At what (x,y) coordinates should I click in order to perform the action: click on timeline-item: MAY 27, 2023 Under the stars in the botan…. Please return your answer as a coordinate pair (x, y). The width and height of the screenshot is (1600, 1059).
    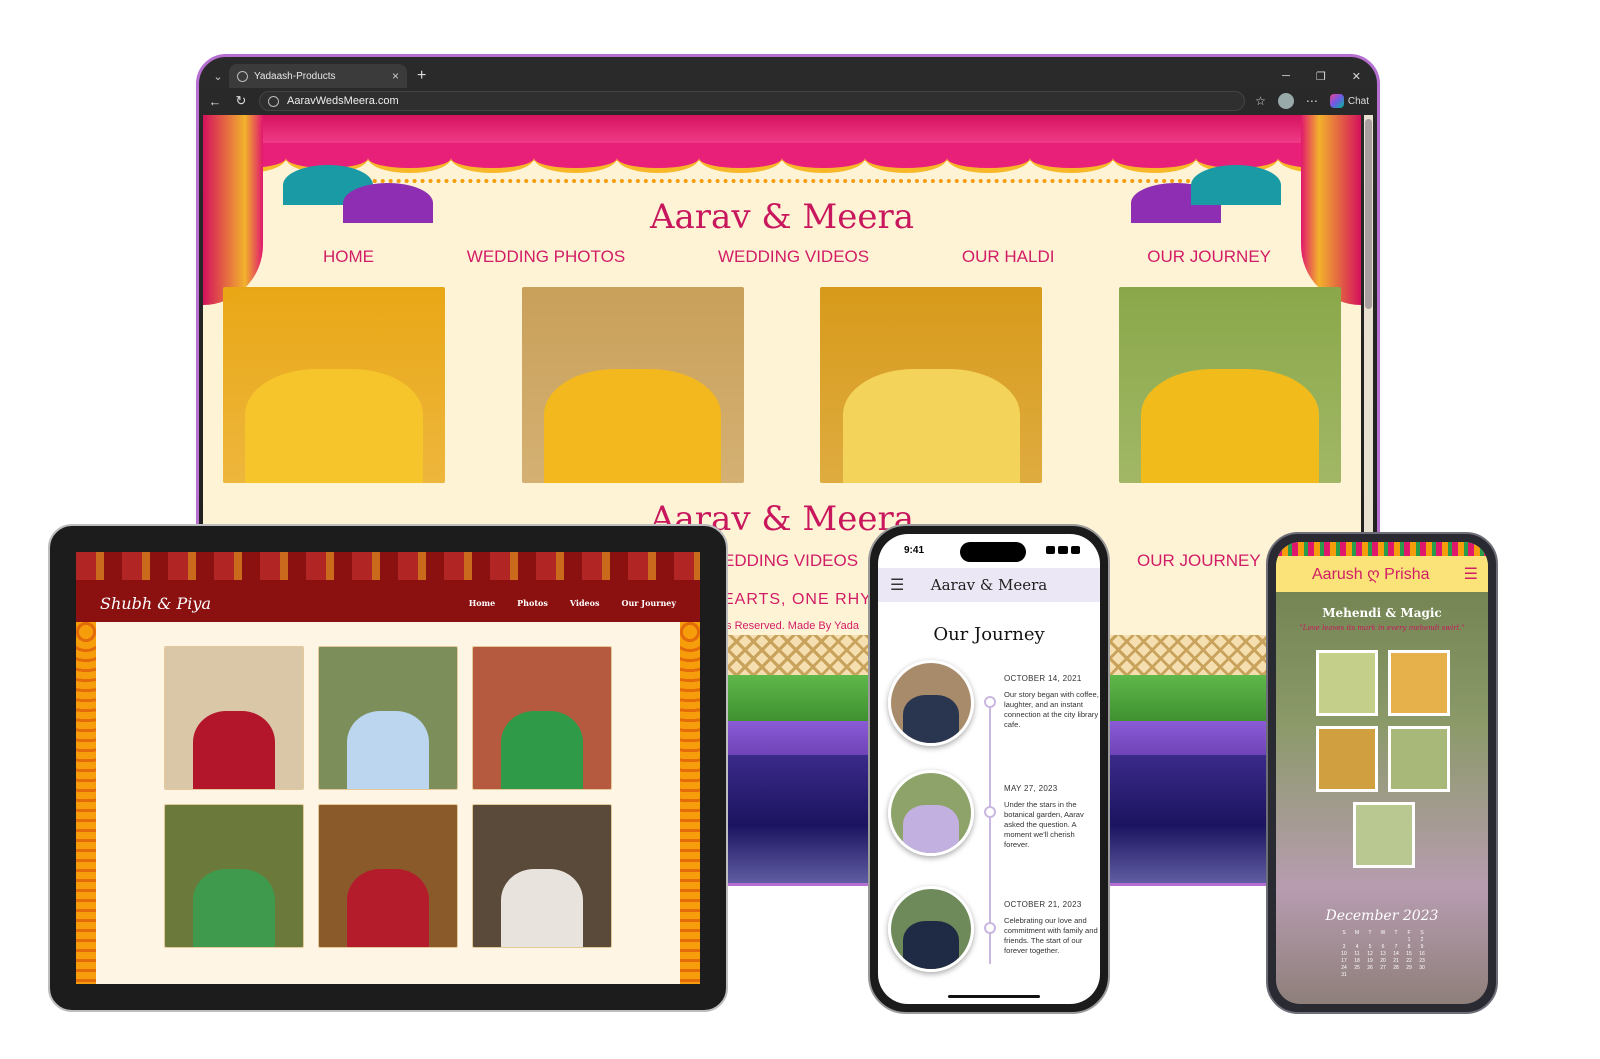
    Looking at the image, I should click on (993, 820).